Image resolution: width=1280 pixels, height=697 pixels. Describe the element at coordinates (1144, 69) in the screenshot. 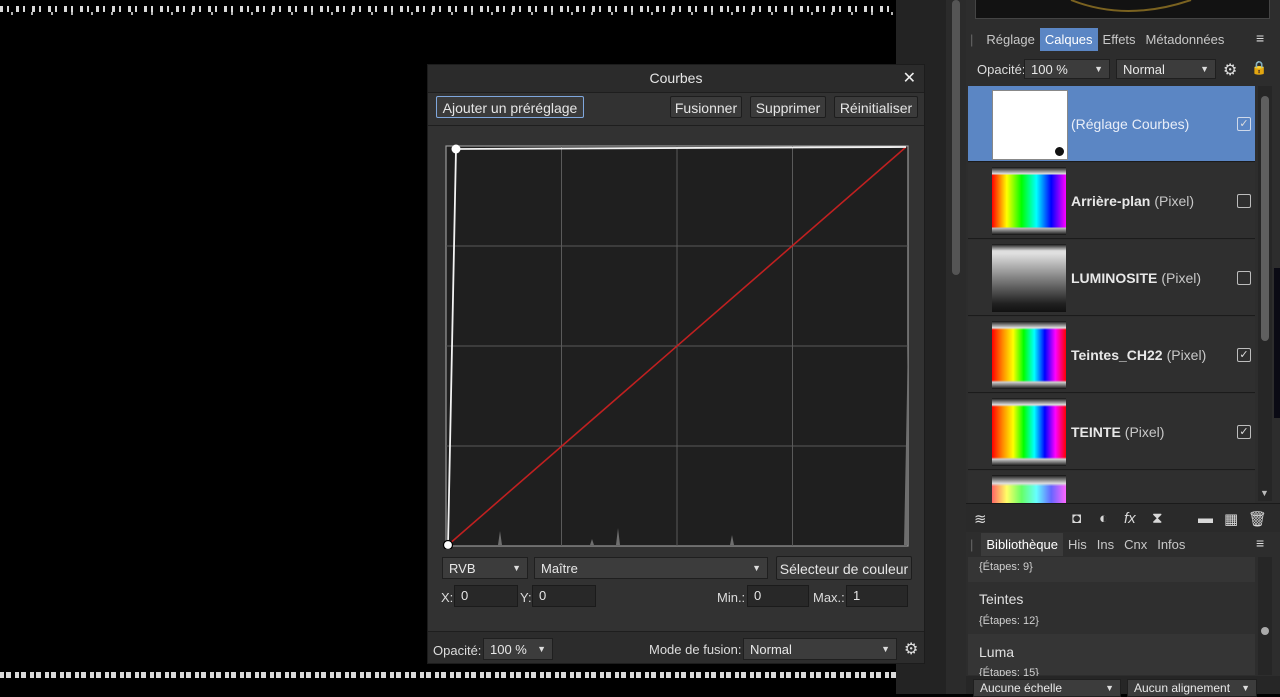

I see `layers-blend-value: Normal` at that location.